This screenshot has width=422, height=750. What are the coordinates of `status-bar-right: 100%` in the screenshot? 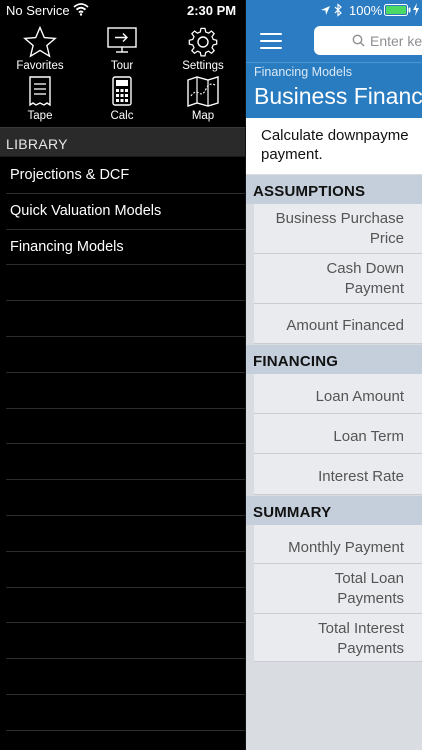 It's located at (334, 11).